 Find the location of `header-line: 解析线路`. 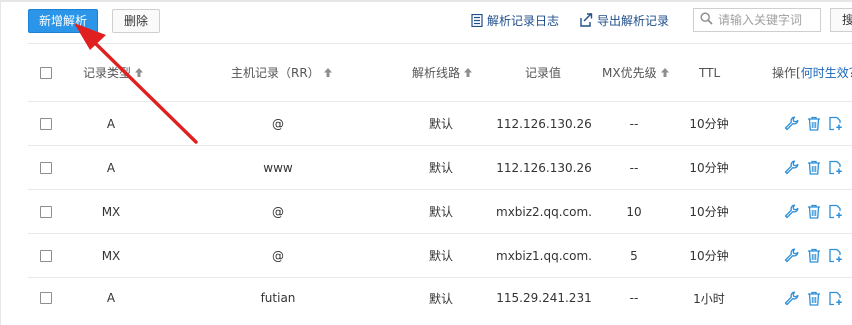

header-line: 解析线路 is located at coordinates (442, 72).